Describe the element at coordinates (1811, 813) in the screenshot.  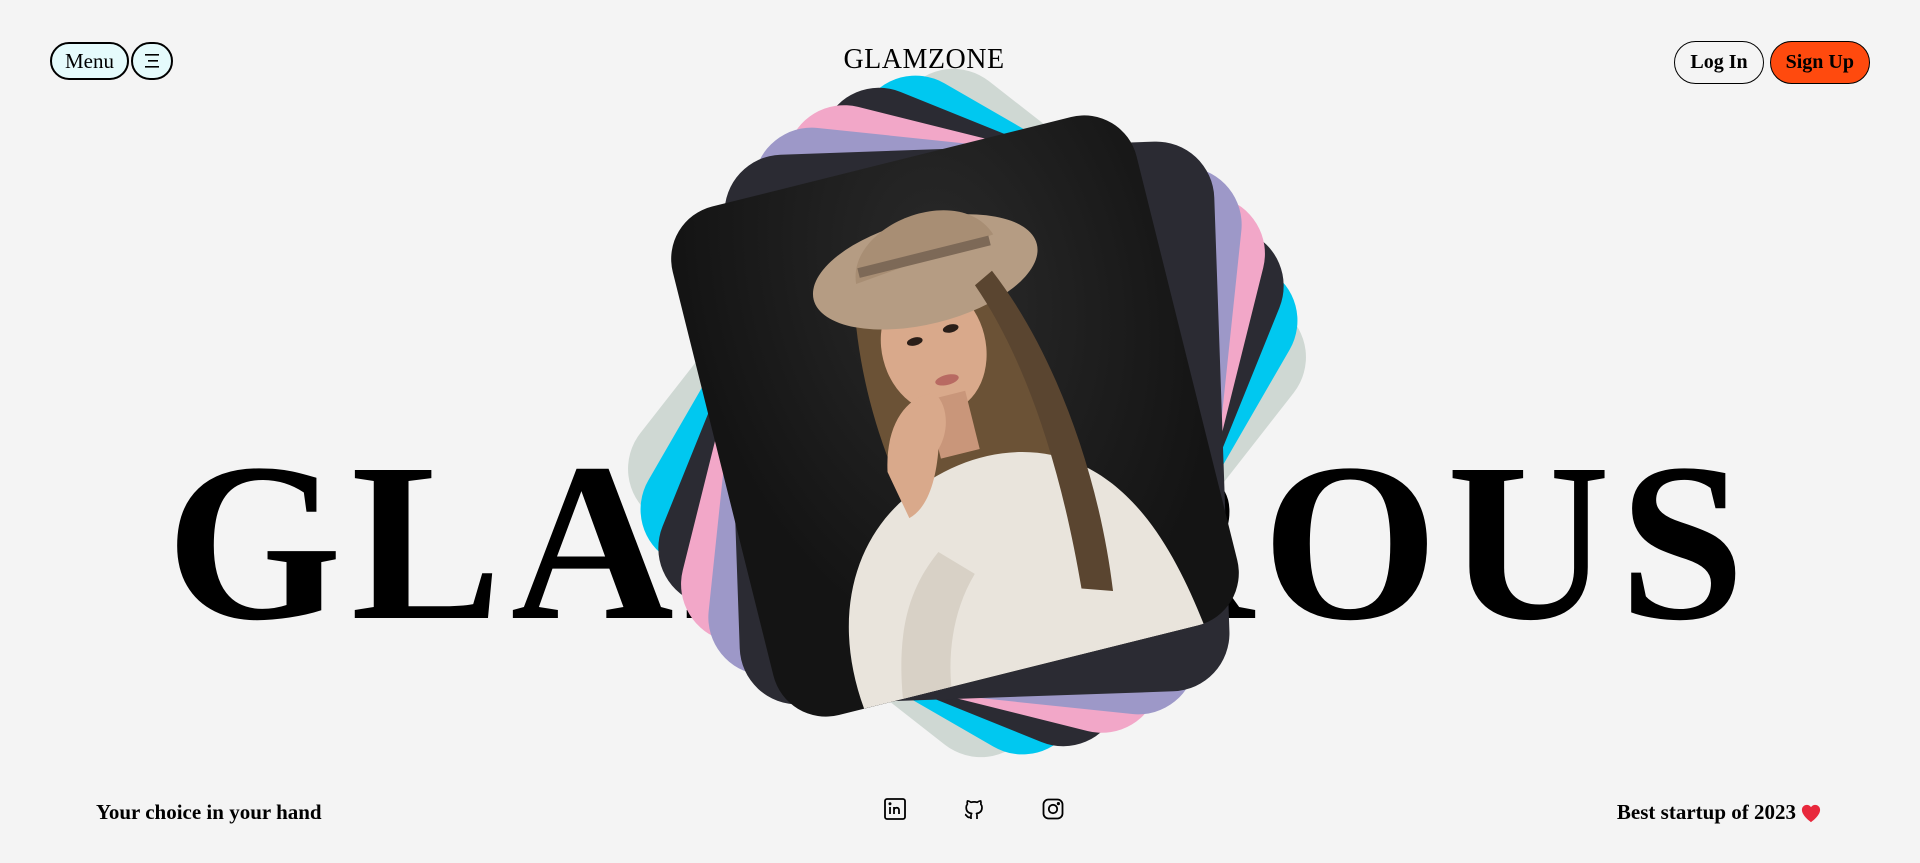
I see `heart-icon` at that location.